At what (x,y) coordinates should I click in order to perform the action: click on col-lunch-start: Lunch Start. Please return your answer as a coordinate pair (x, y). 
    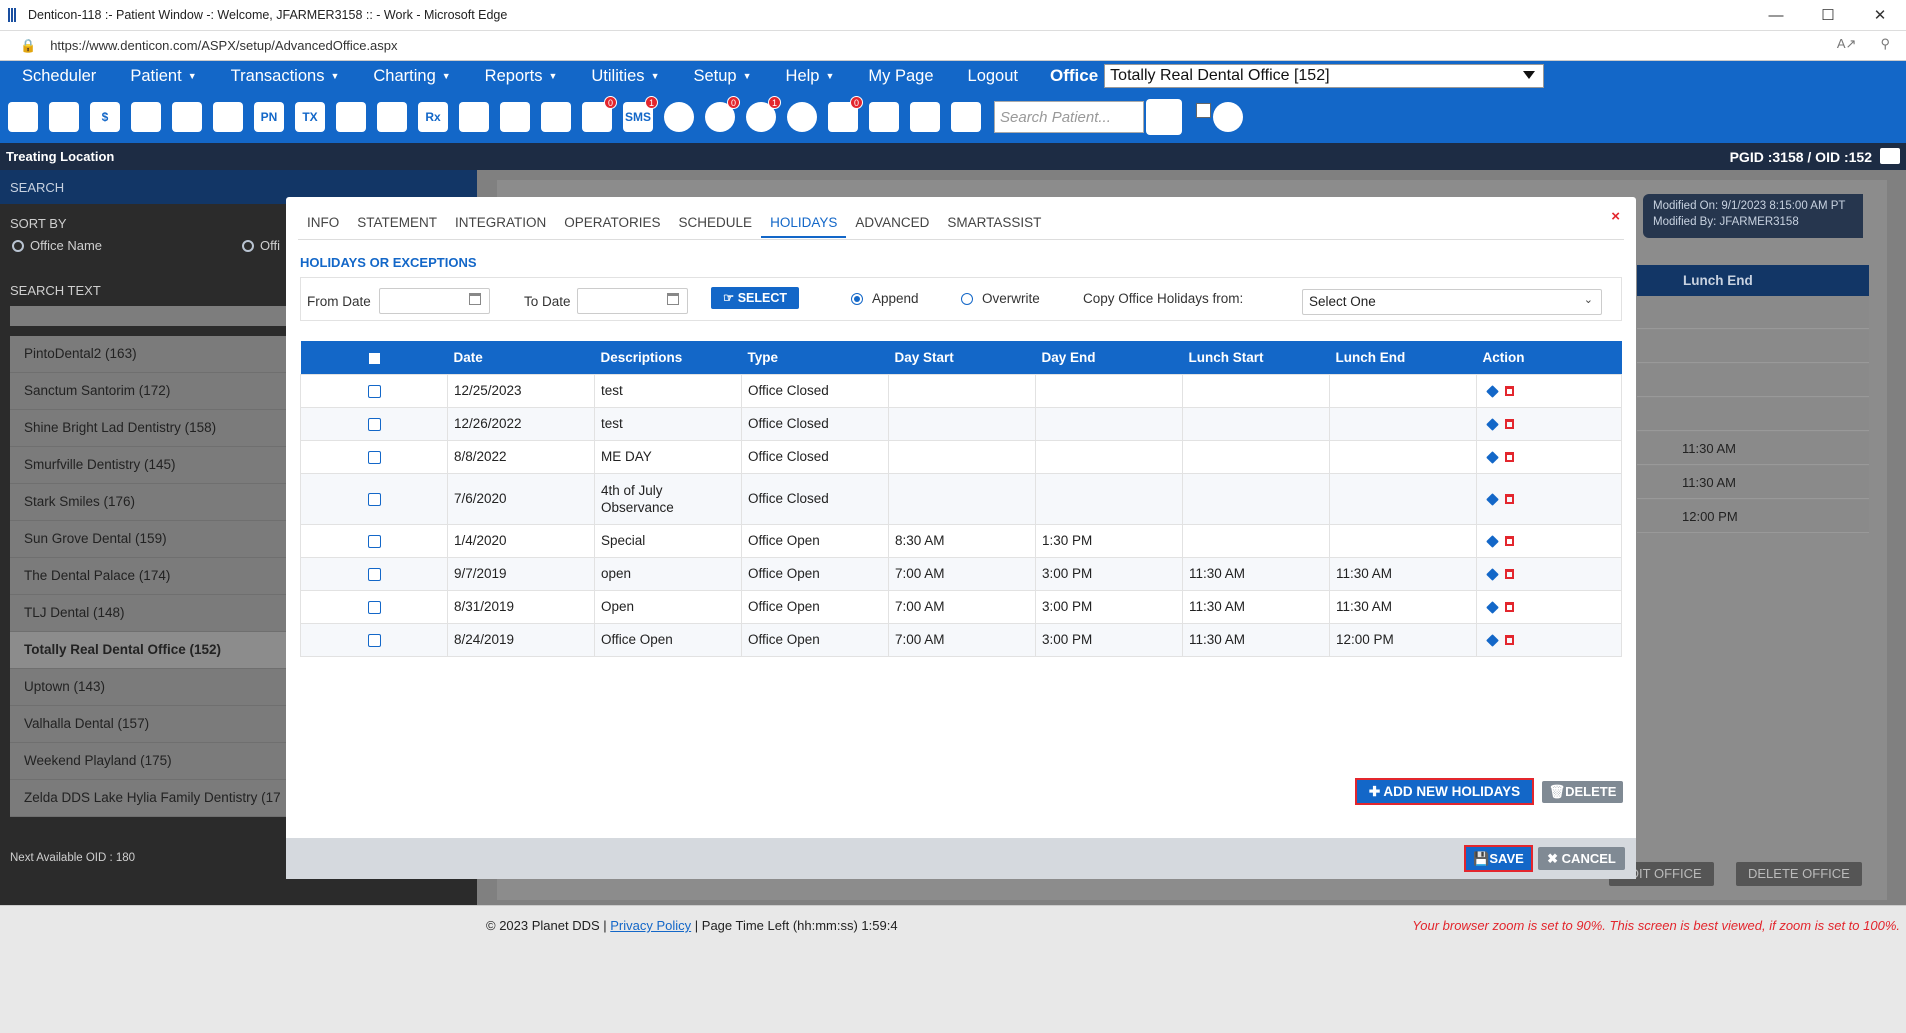
    Looking at the image, I should click on (1256, 357).